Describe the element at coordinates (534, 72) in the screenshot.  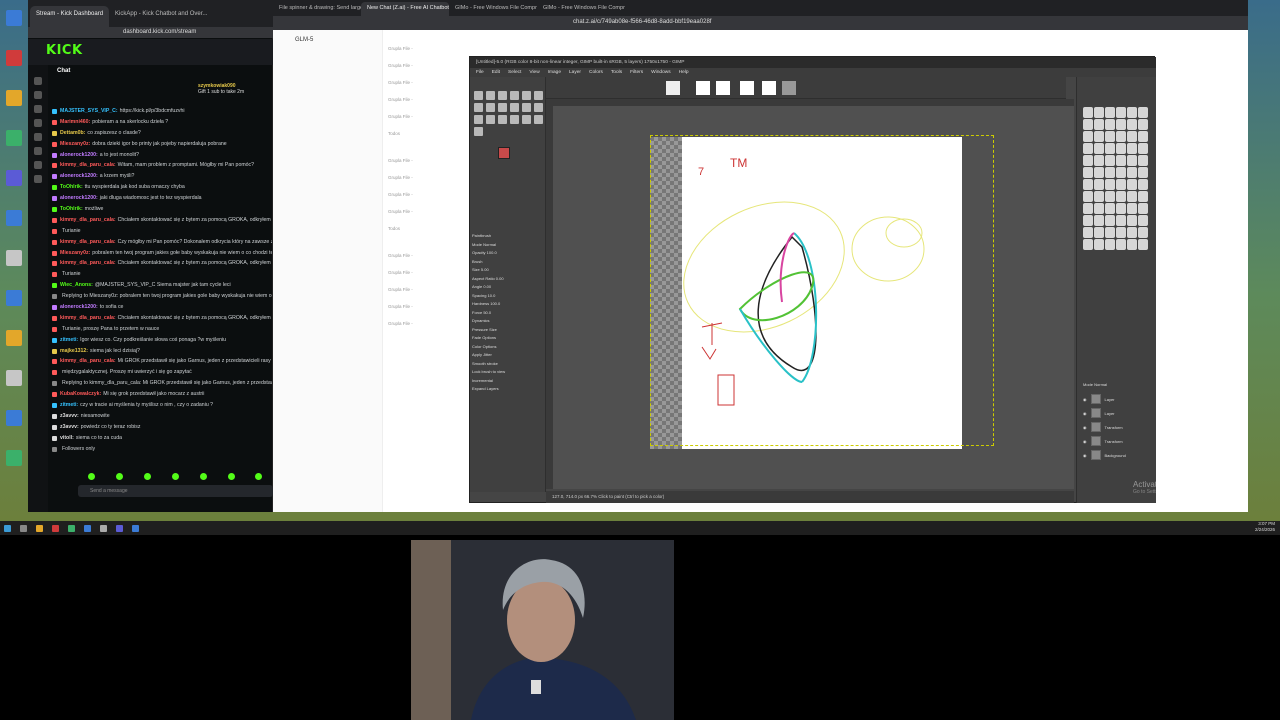
I see `menu-item-view: View` at that location.